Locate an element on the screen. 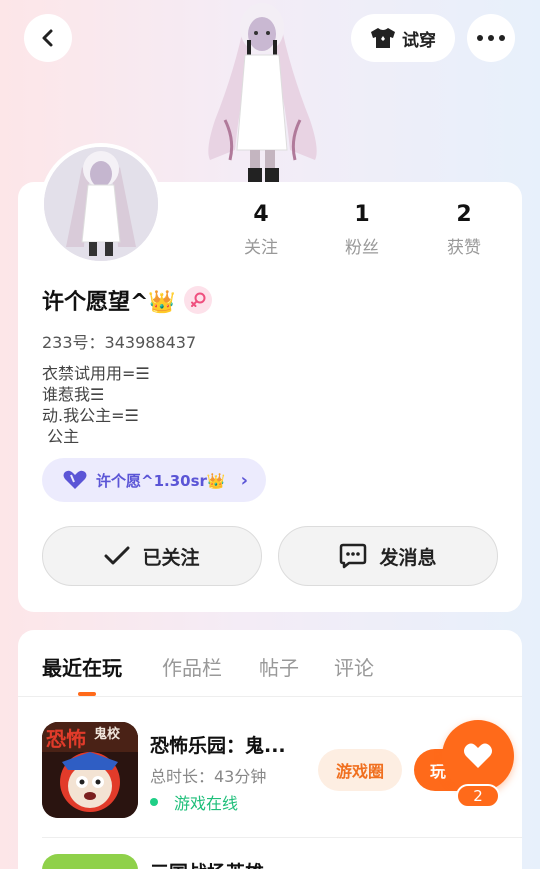  game-icon-text: 恐怖 is located at coordinates (66, 739).